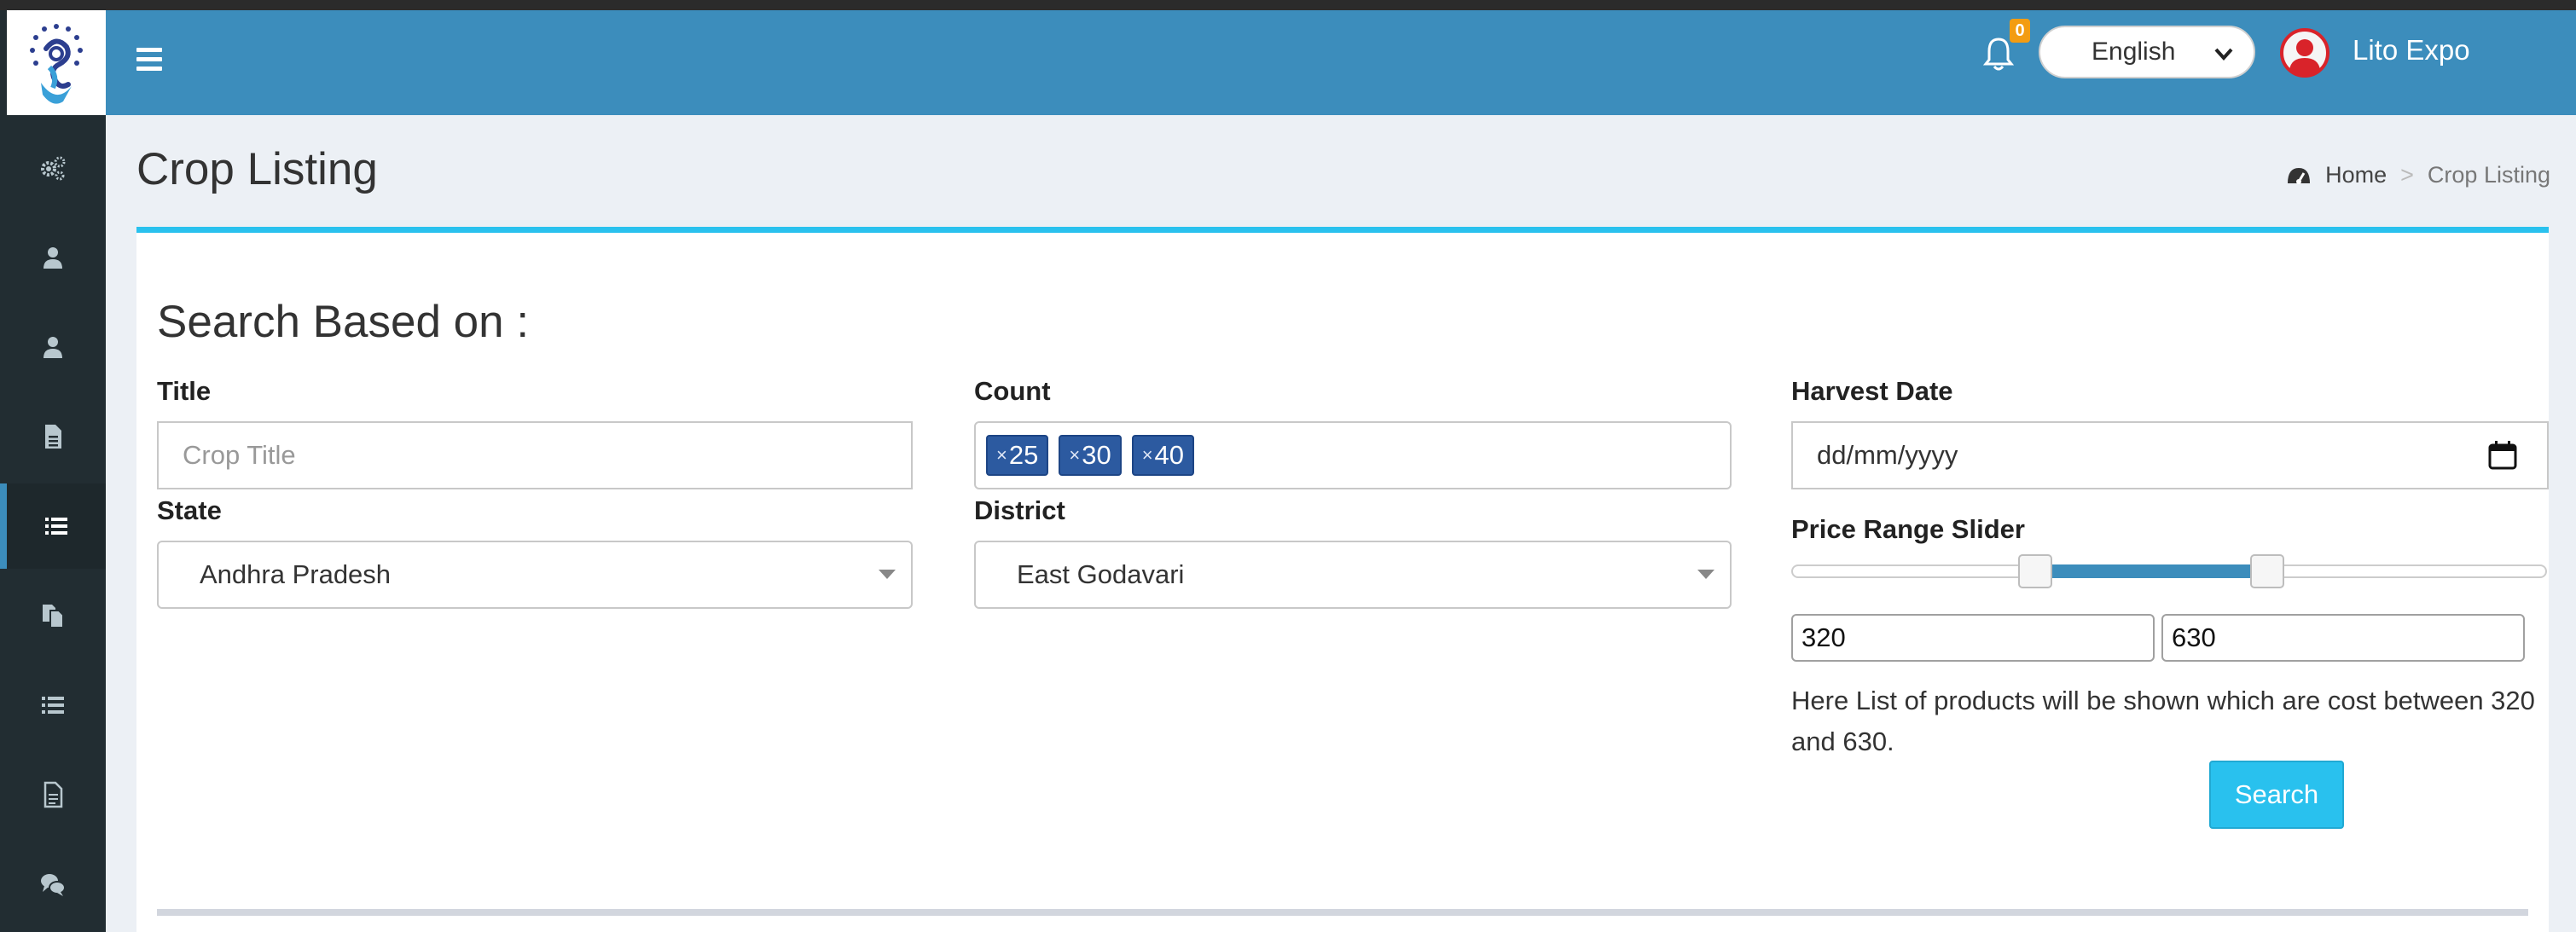 This screenshot has width=2576, height=932. I want to click on app-logo, so click(56, 63).